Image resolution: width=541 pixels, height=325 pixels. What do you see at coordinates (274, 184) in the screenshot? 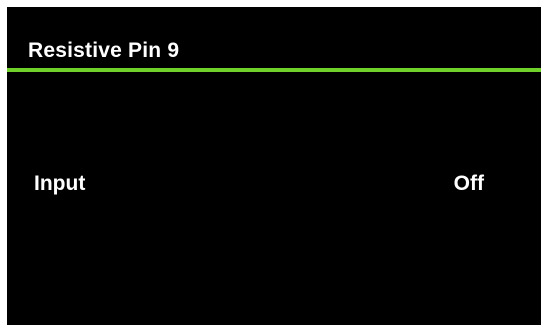
I see `setting-row-input: Input Off` at bounding box center [274, 184].